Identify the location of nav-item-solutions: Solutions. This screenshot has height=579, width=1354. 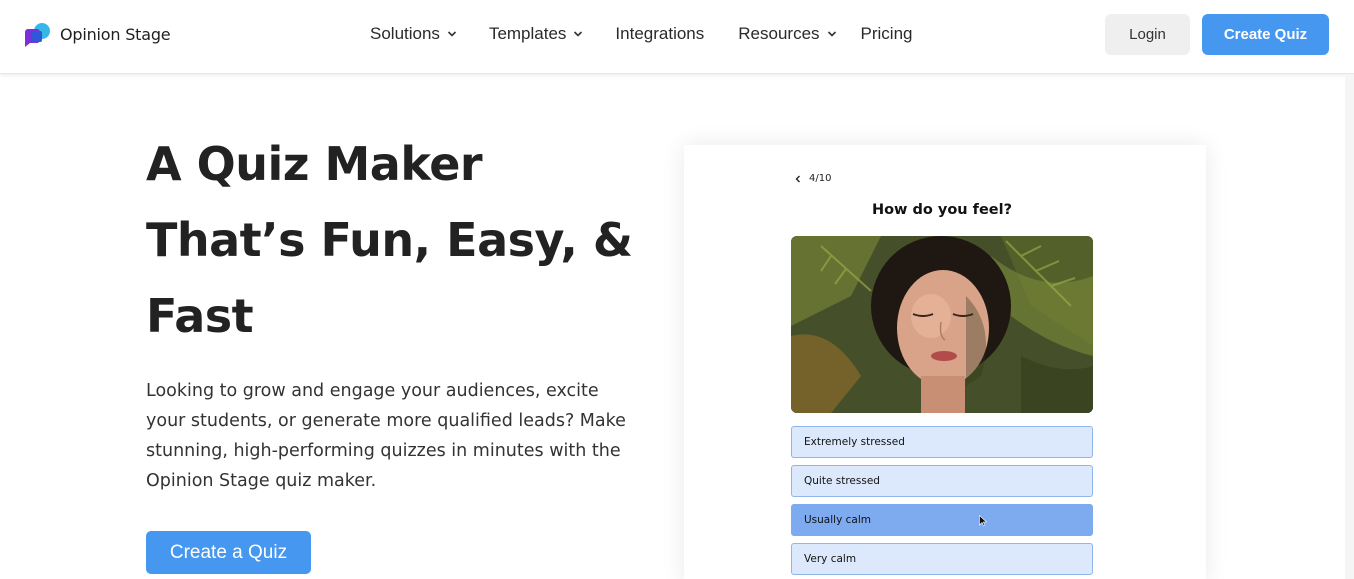
(413, 34).